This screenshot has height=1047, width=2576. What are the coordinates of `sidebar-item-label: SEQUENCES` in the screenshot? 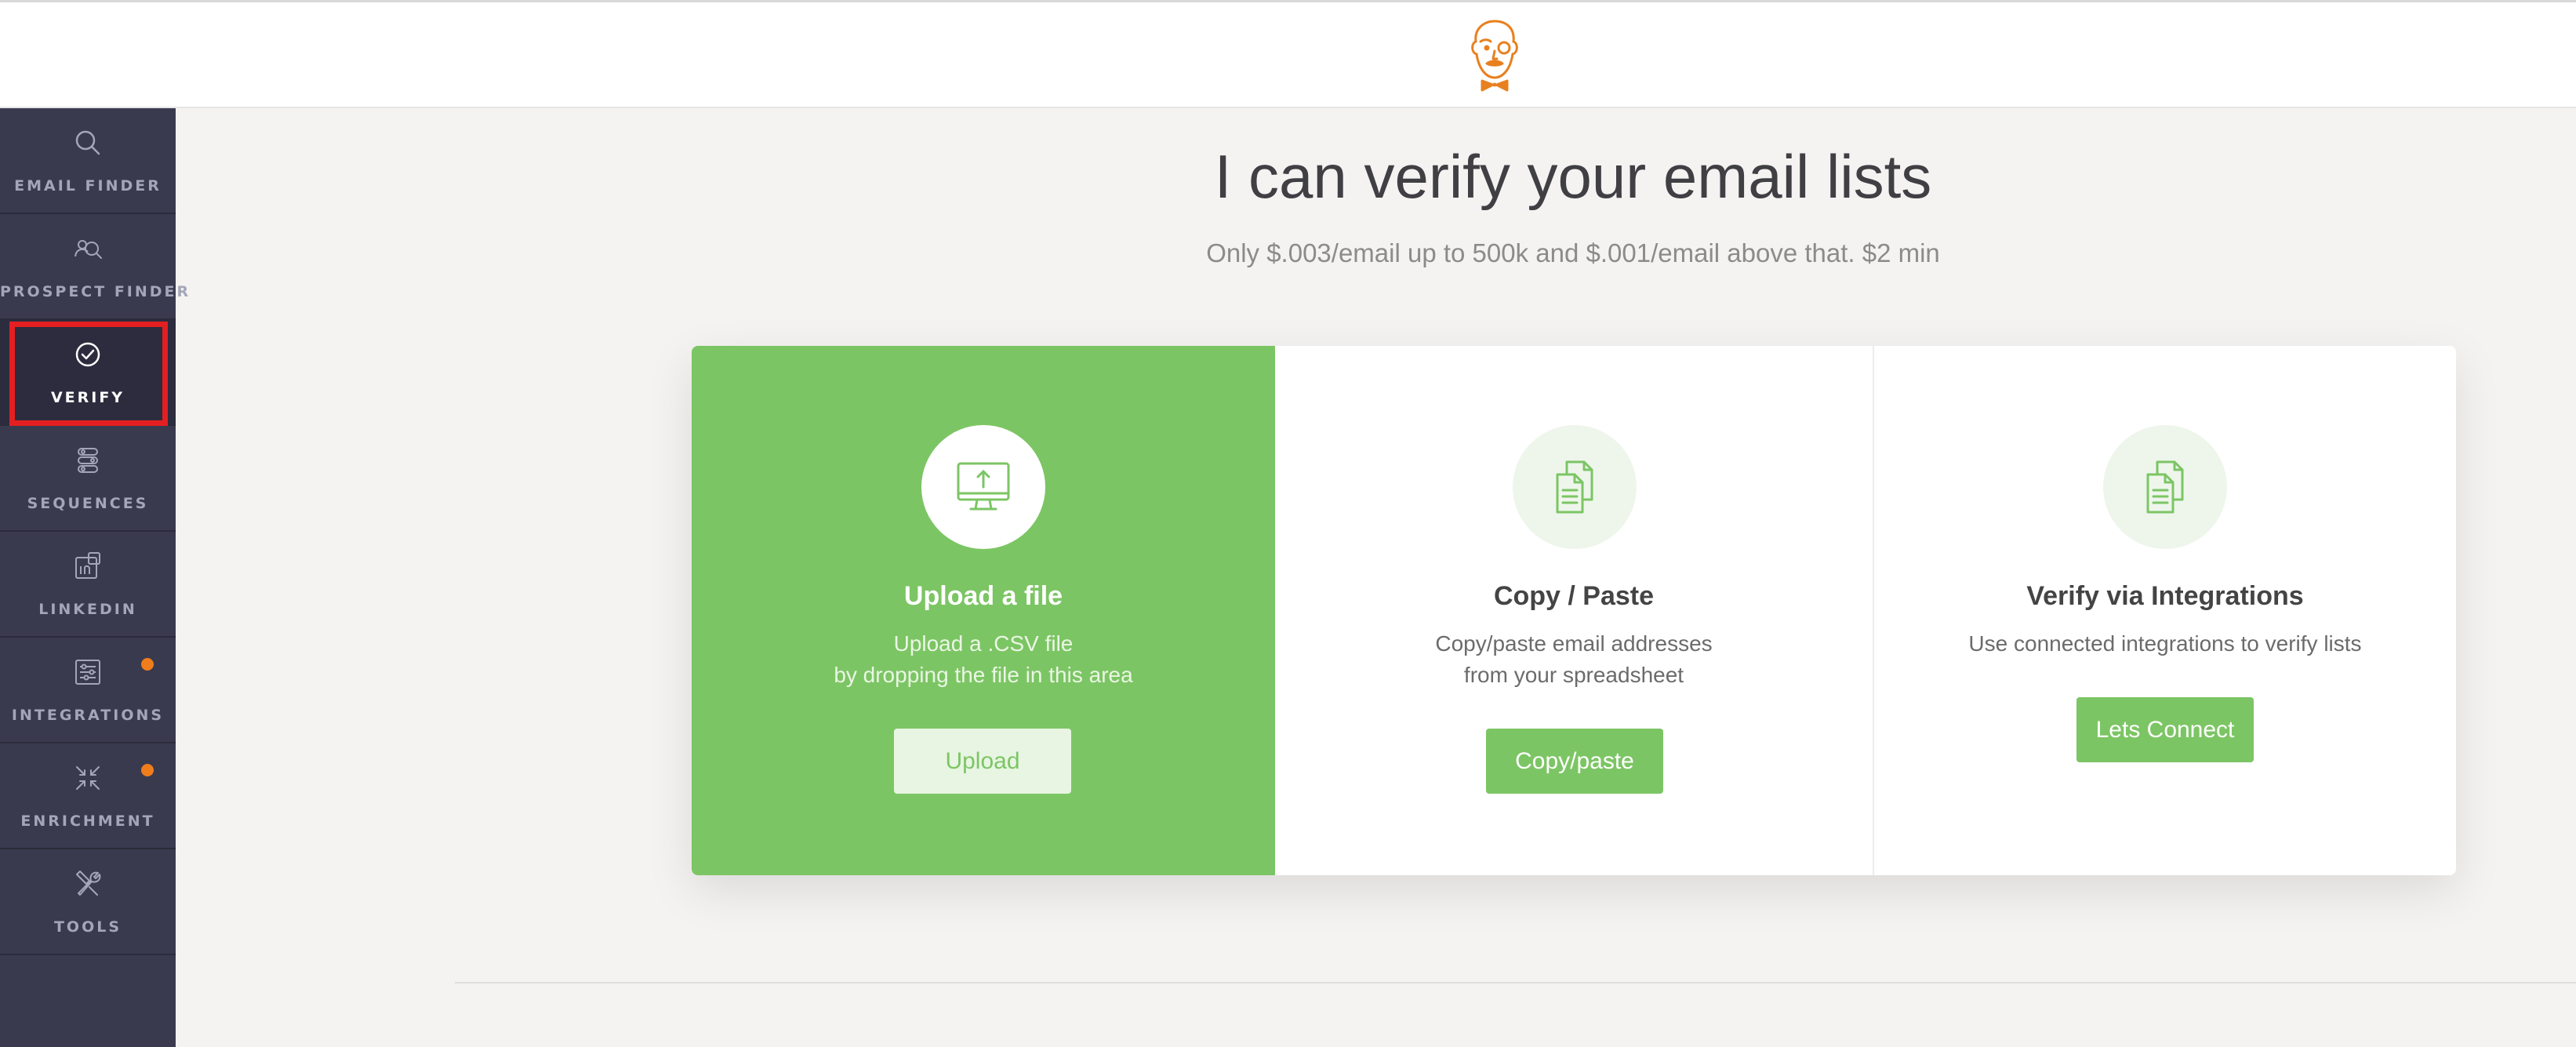 It's located at (88, 503).